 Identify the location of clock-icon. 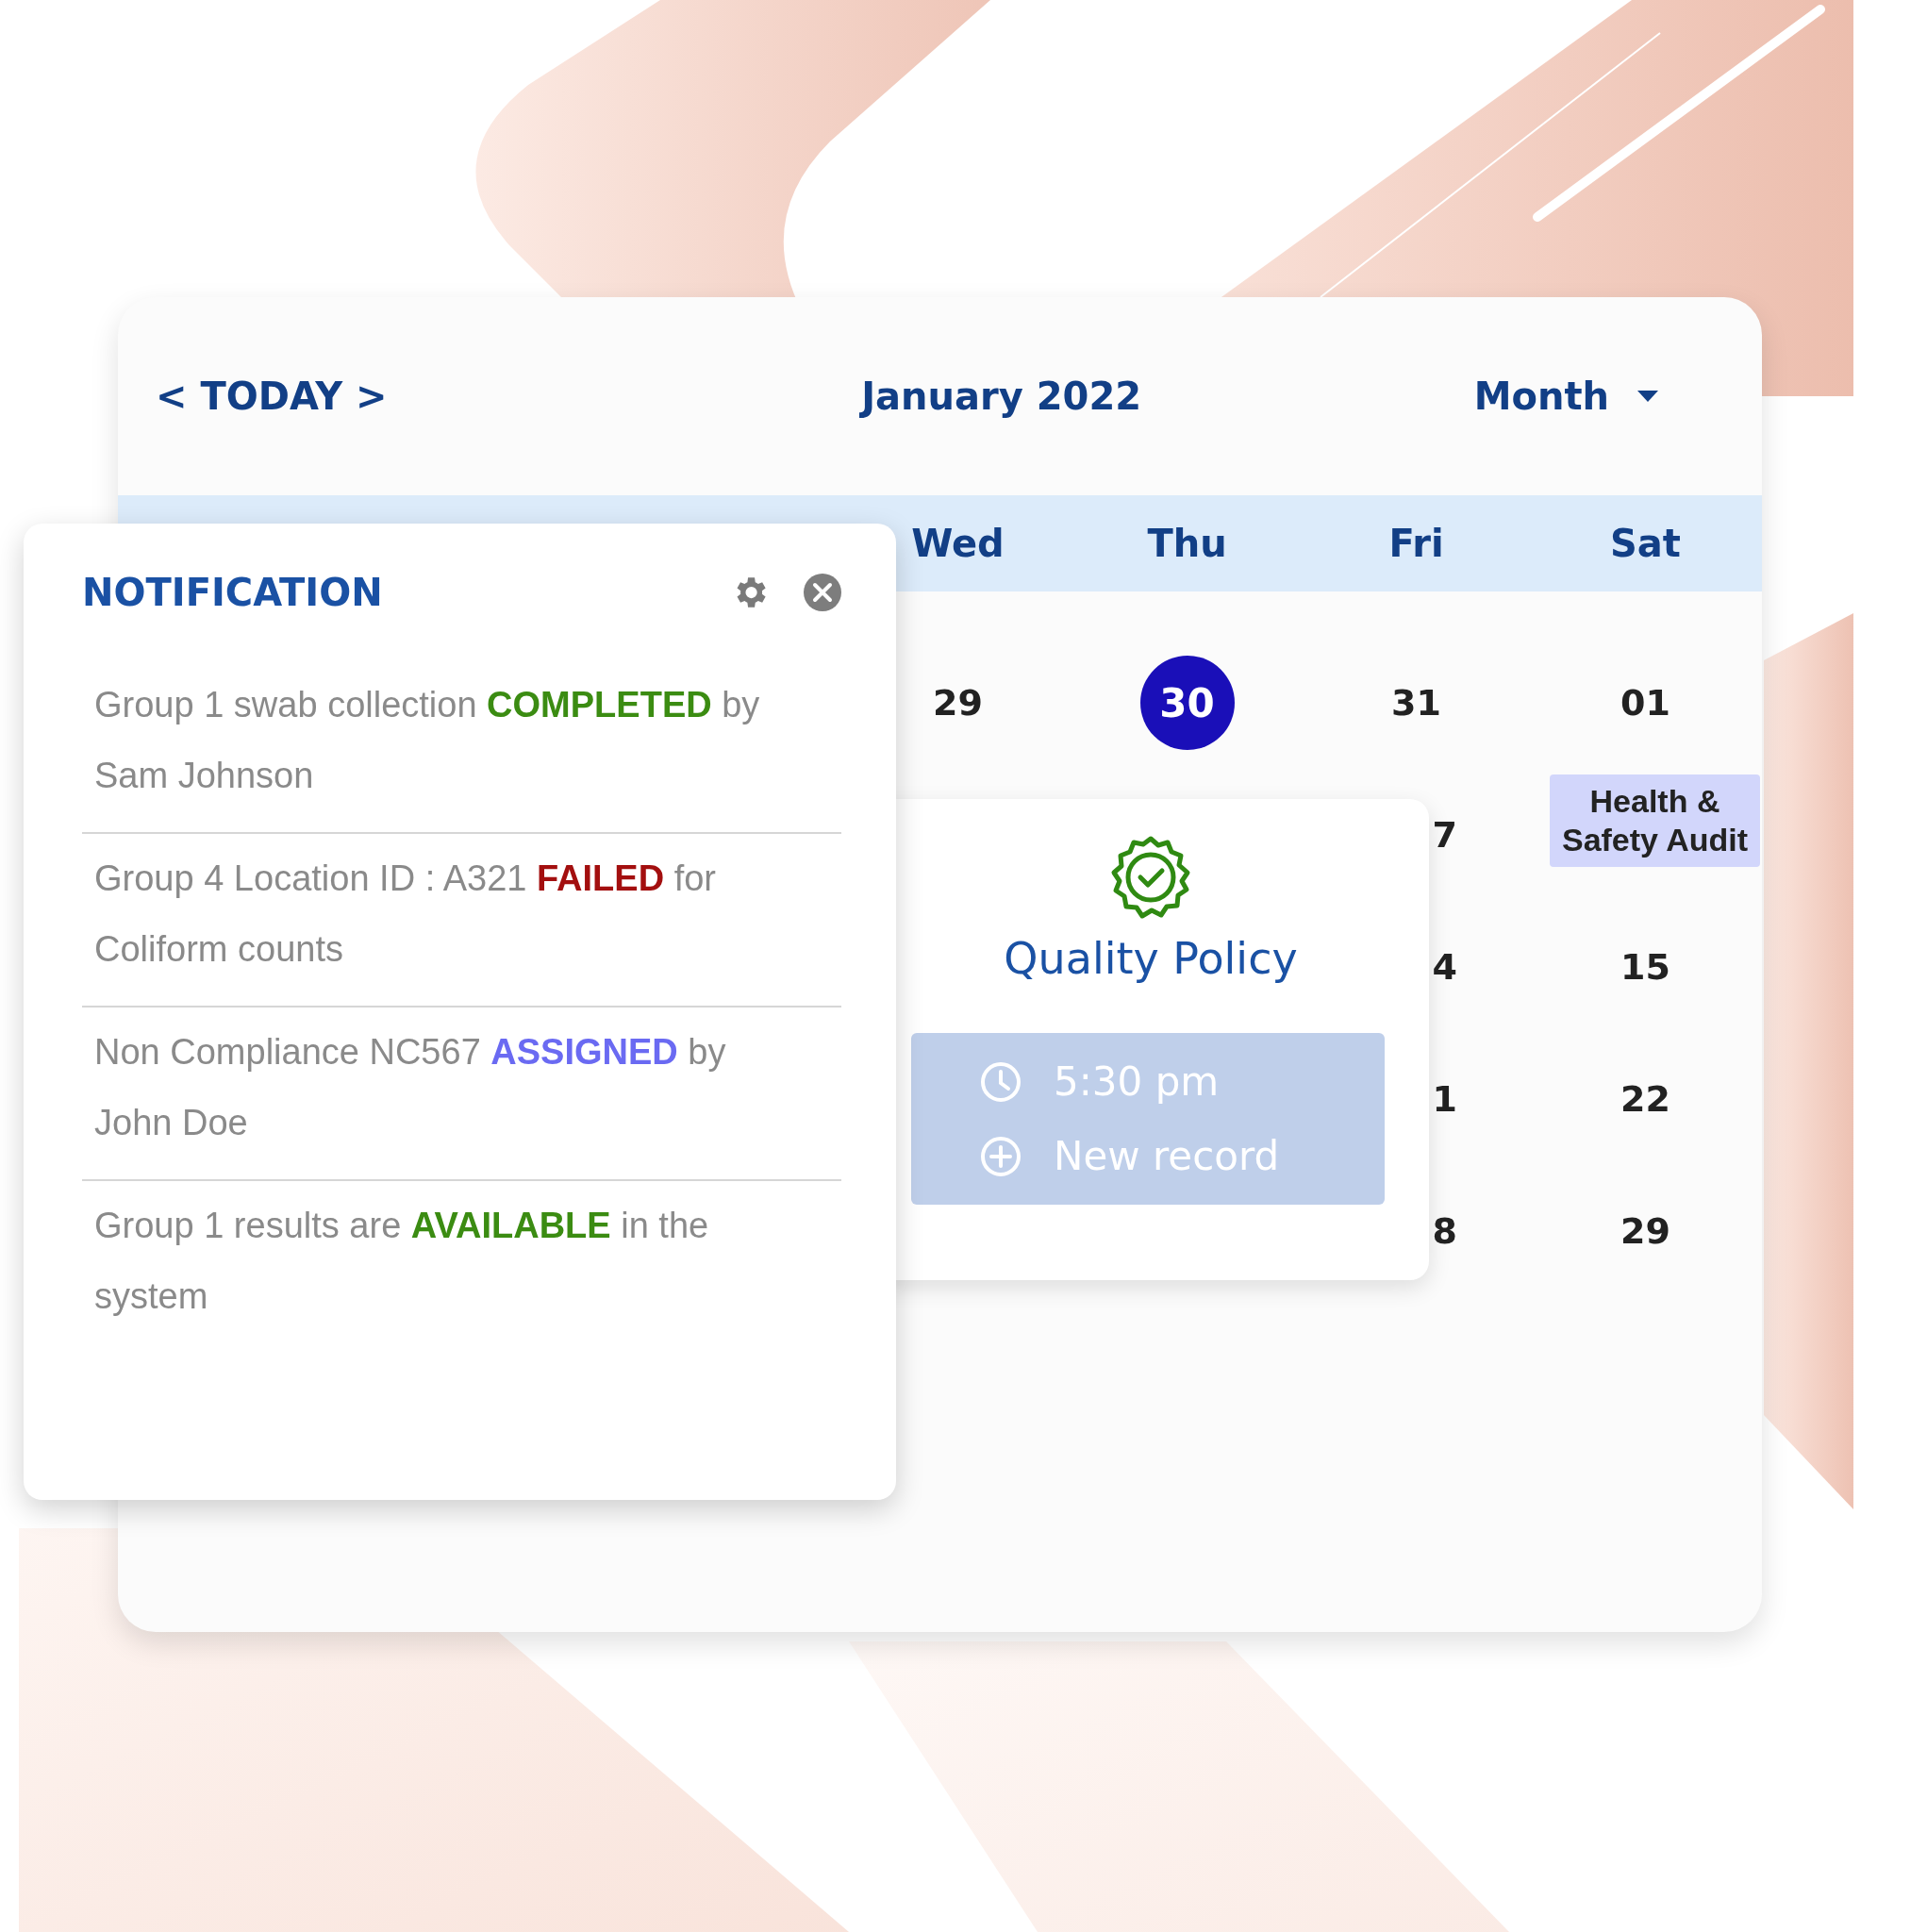
(1001, 1081).